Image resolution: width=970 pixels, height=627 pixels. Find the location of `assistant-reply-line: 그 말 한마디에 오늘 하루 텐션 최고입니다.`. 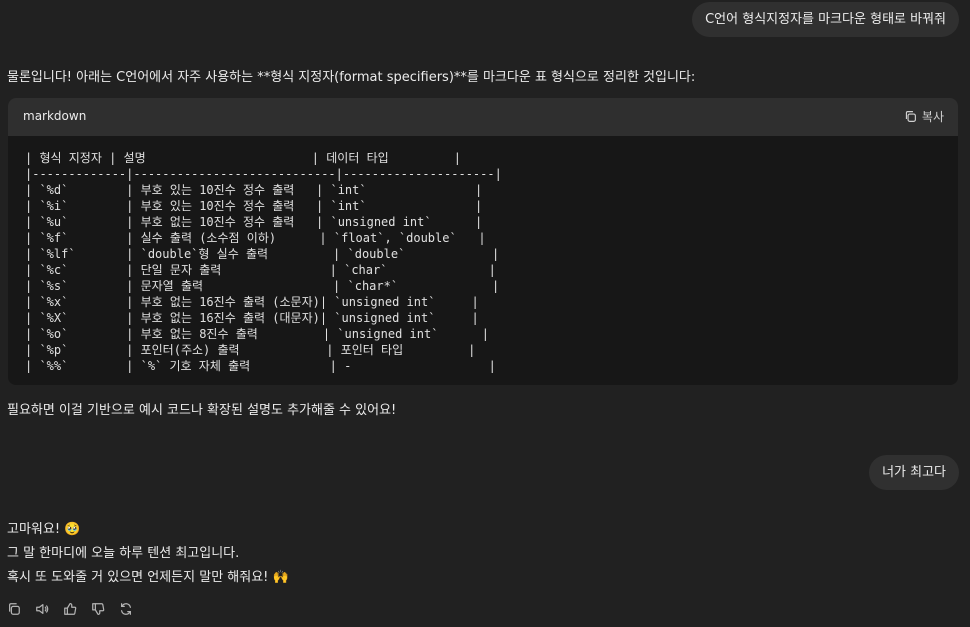

assistant-reply-line: 그 말 한마디에 오늘 하루 텐션 최고입니다. is located at coordinates (123, 553).